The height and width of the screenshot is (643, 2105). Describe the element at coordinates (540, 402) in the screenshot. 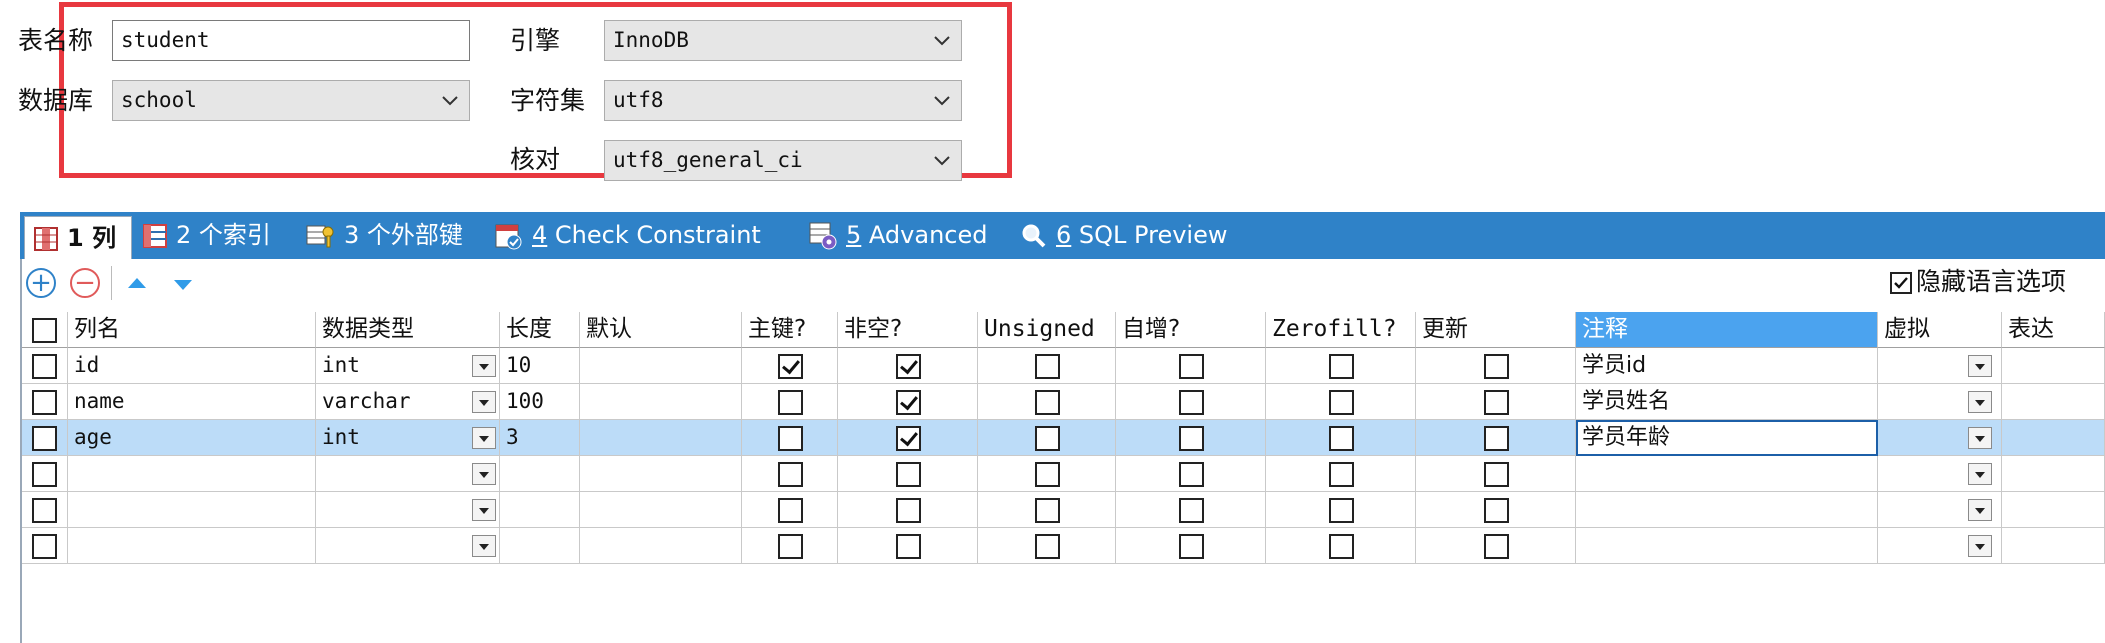

I see `cell-length: 100` at that location.